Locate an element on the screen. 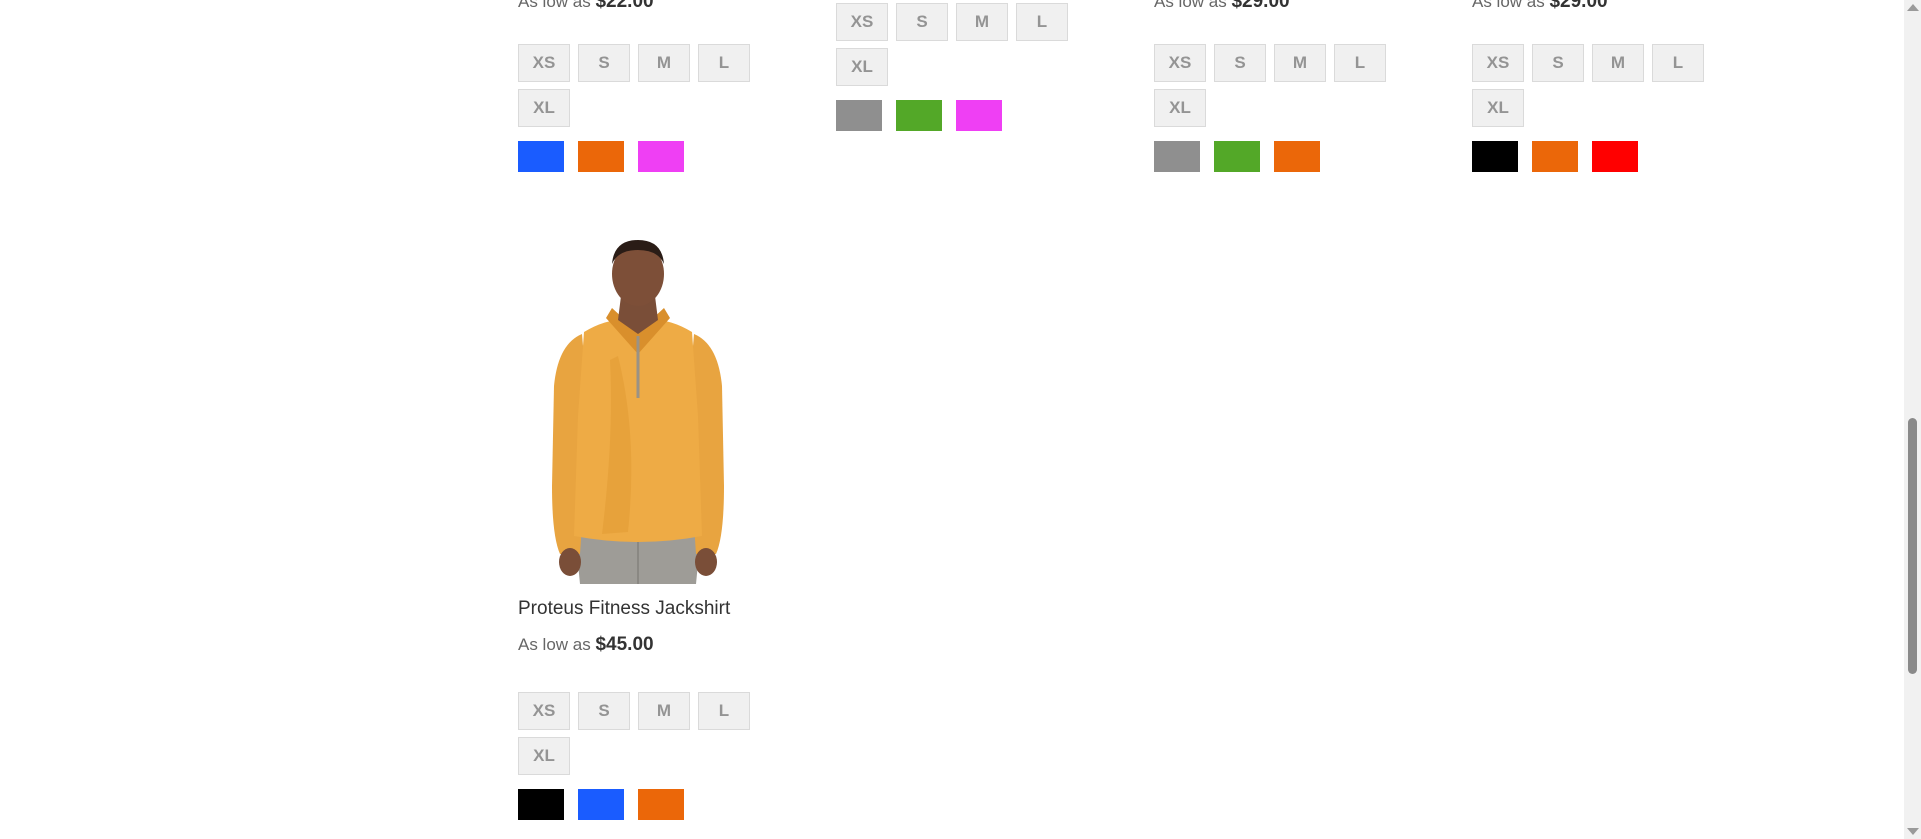 The height and width of the screenshot is (839, 1921). price-amount: $22.00 is located at coordinates (624, 6).